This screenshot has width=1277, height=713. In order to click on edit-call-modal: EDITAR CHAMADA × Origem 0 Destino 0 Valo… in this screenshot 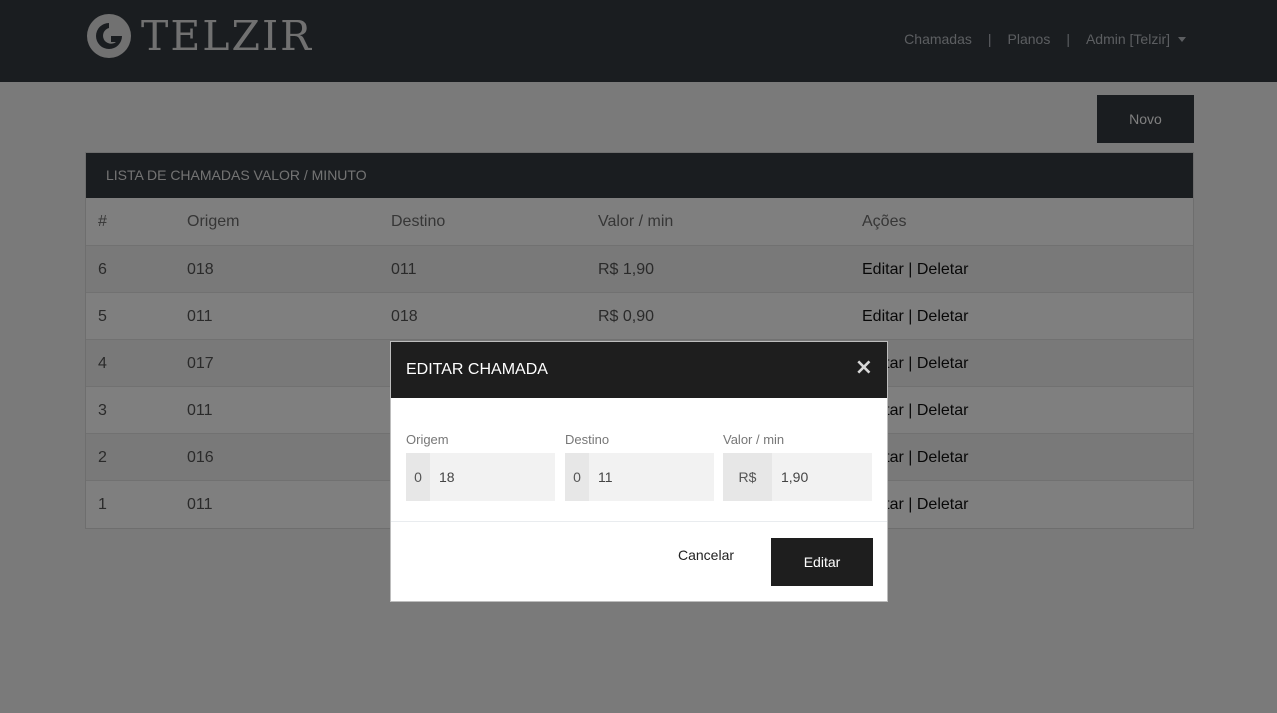, I will do `click(639, 471)`.